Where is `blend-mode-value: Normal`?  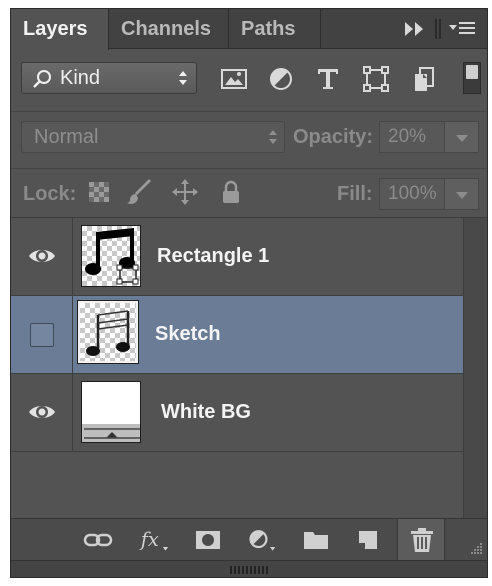
blend-mode-value: Normal is located at coordinates (66, 137).